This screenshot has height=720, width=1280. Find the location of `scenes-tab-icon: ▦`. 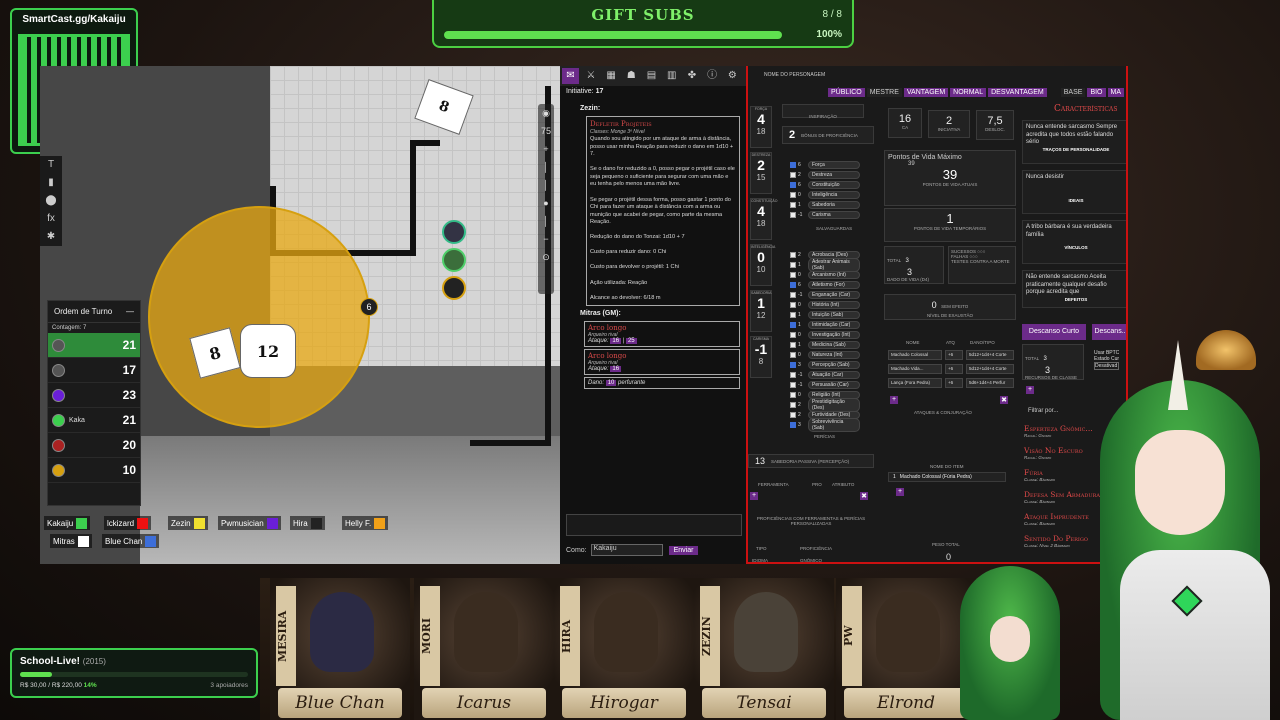

scenes-tab-icon: ▦ is located at coordinates (610, 76).